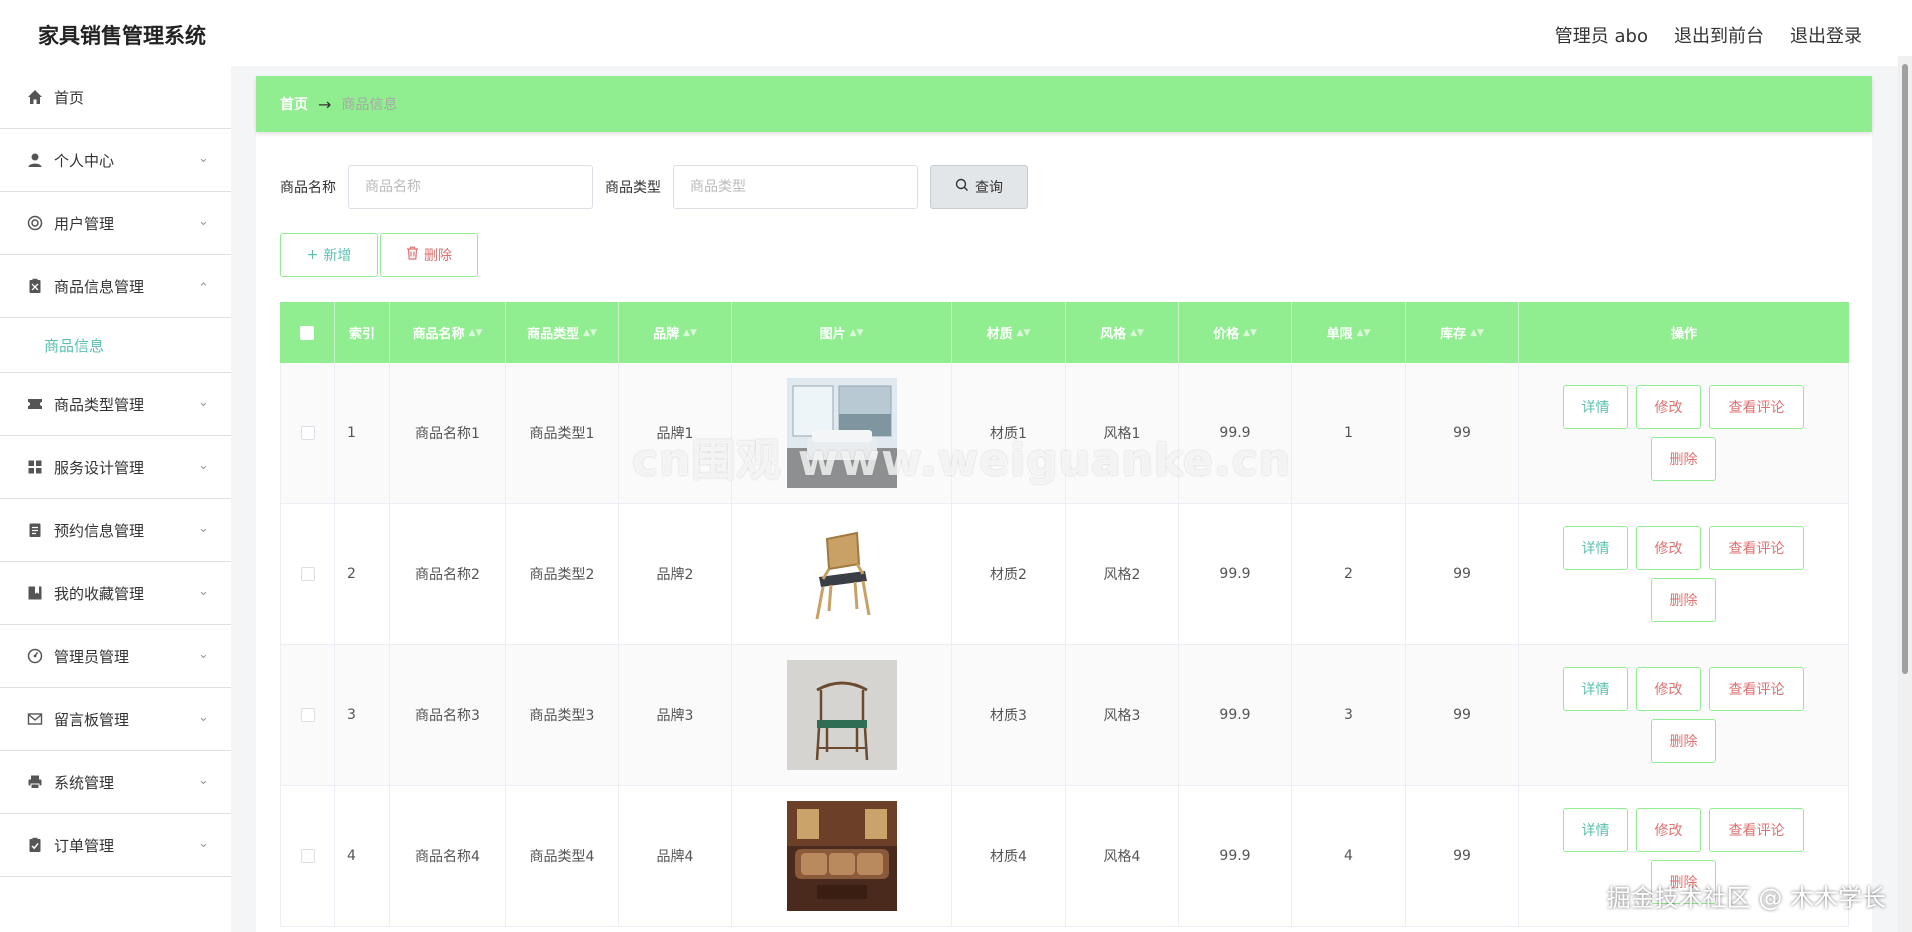 This screenshot has height=932, width=1912. I want to click on column-header-sortable: 库存 ▲▼, so click(1462, 332).